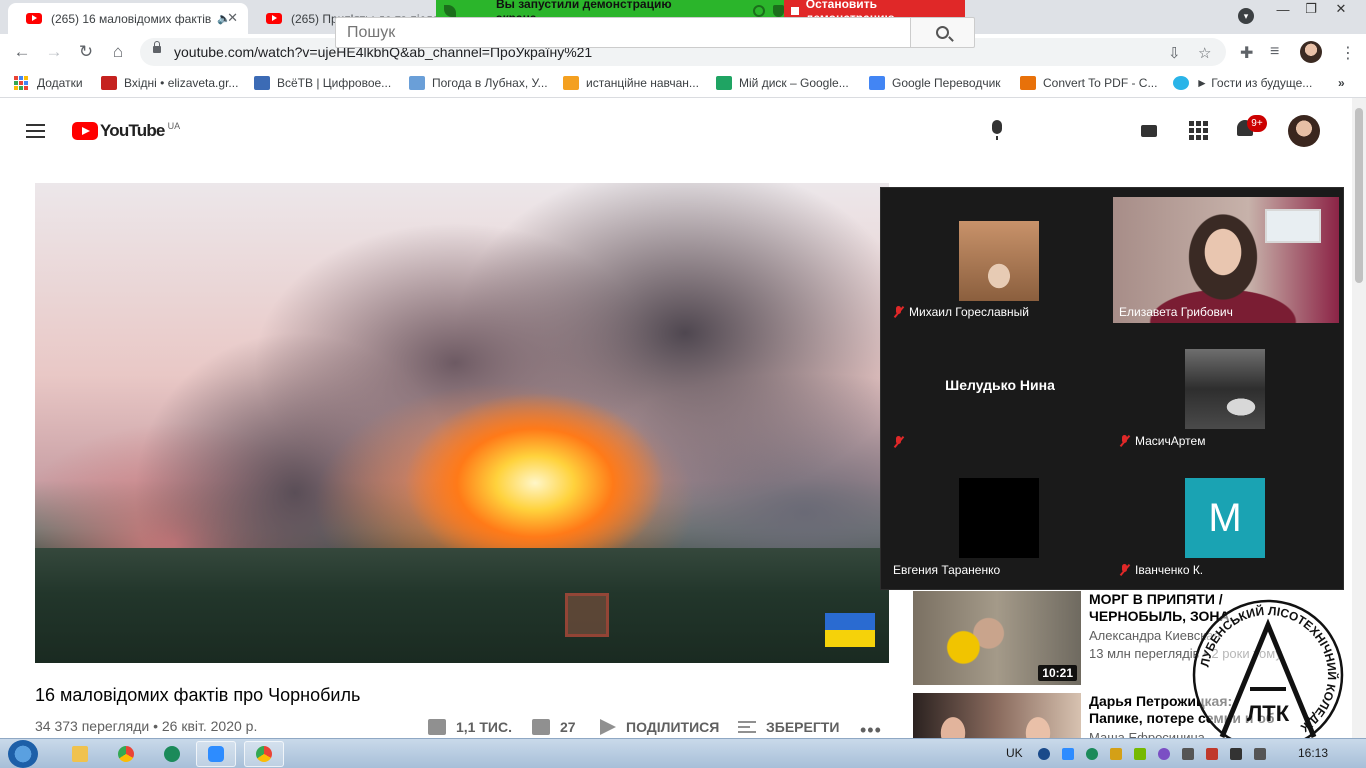  What do you see at coordinates (571, 83) in the screenshot?
I see `school-icon` at bounding box center [571, 83].